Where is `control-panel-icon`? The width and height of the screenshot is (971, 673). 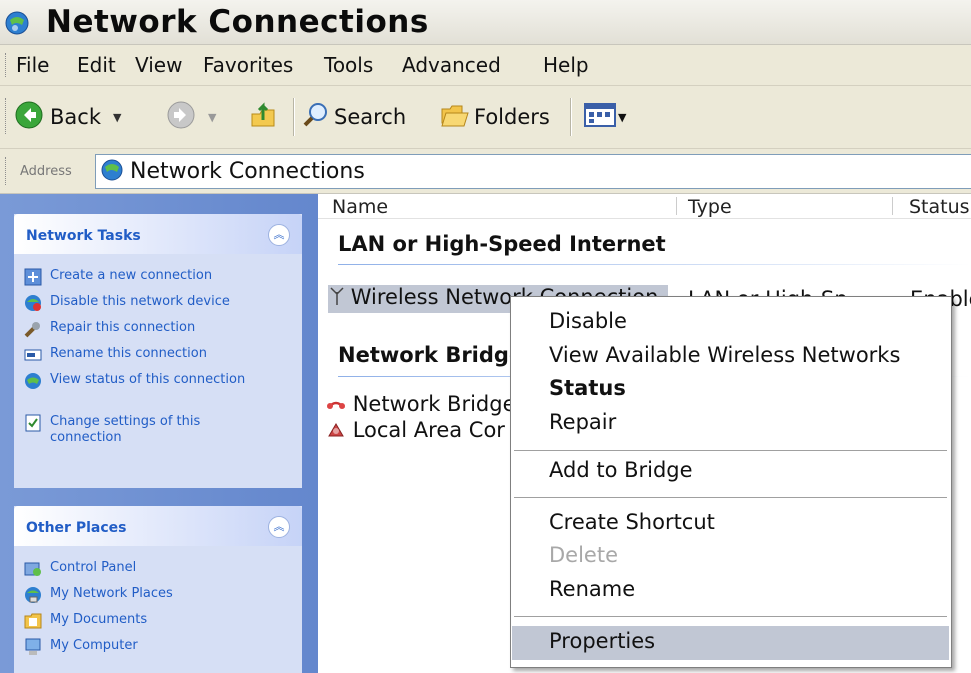 control-panel-icon is located at coordinates (33, 571).